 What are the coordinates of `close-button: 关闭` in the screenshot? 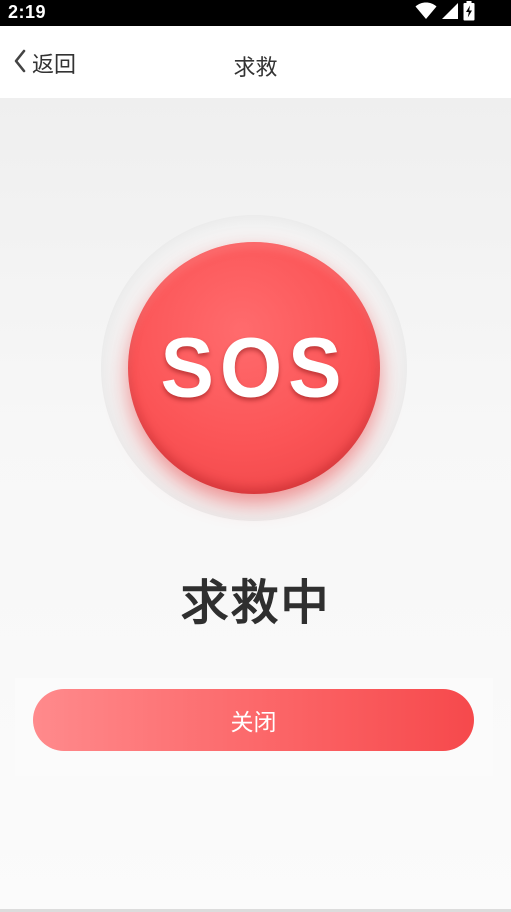 It's located at (253, 720).